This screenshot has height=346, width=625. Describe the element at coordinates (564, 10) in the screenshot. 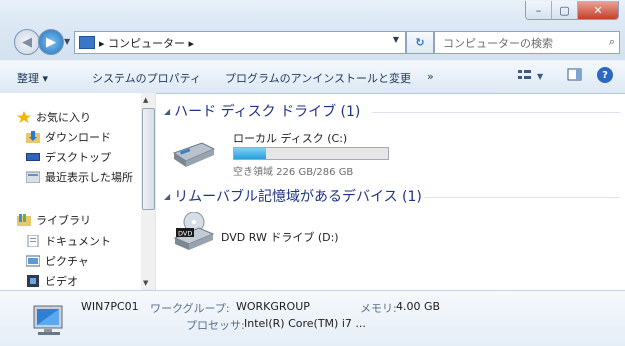

I see `maximize-button: ▢` at that location.